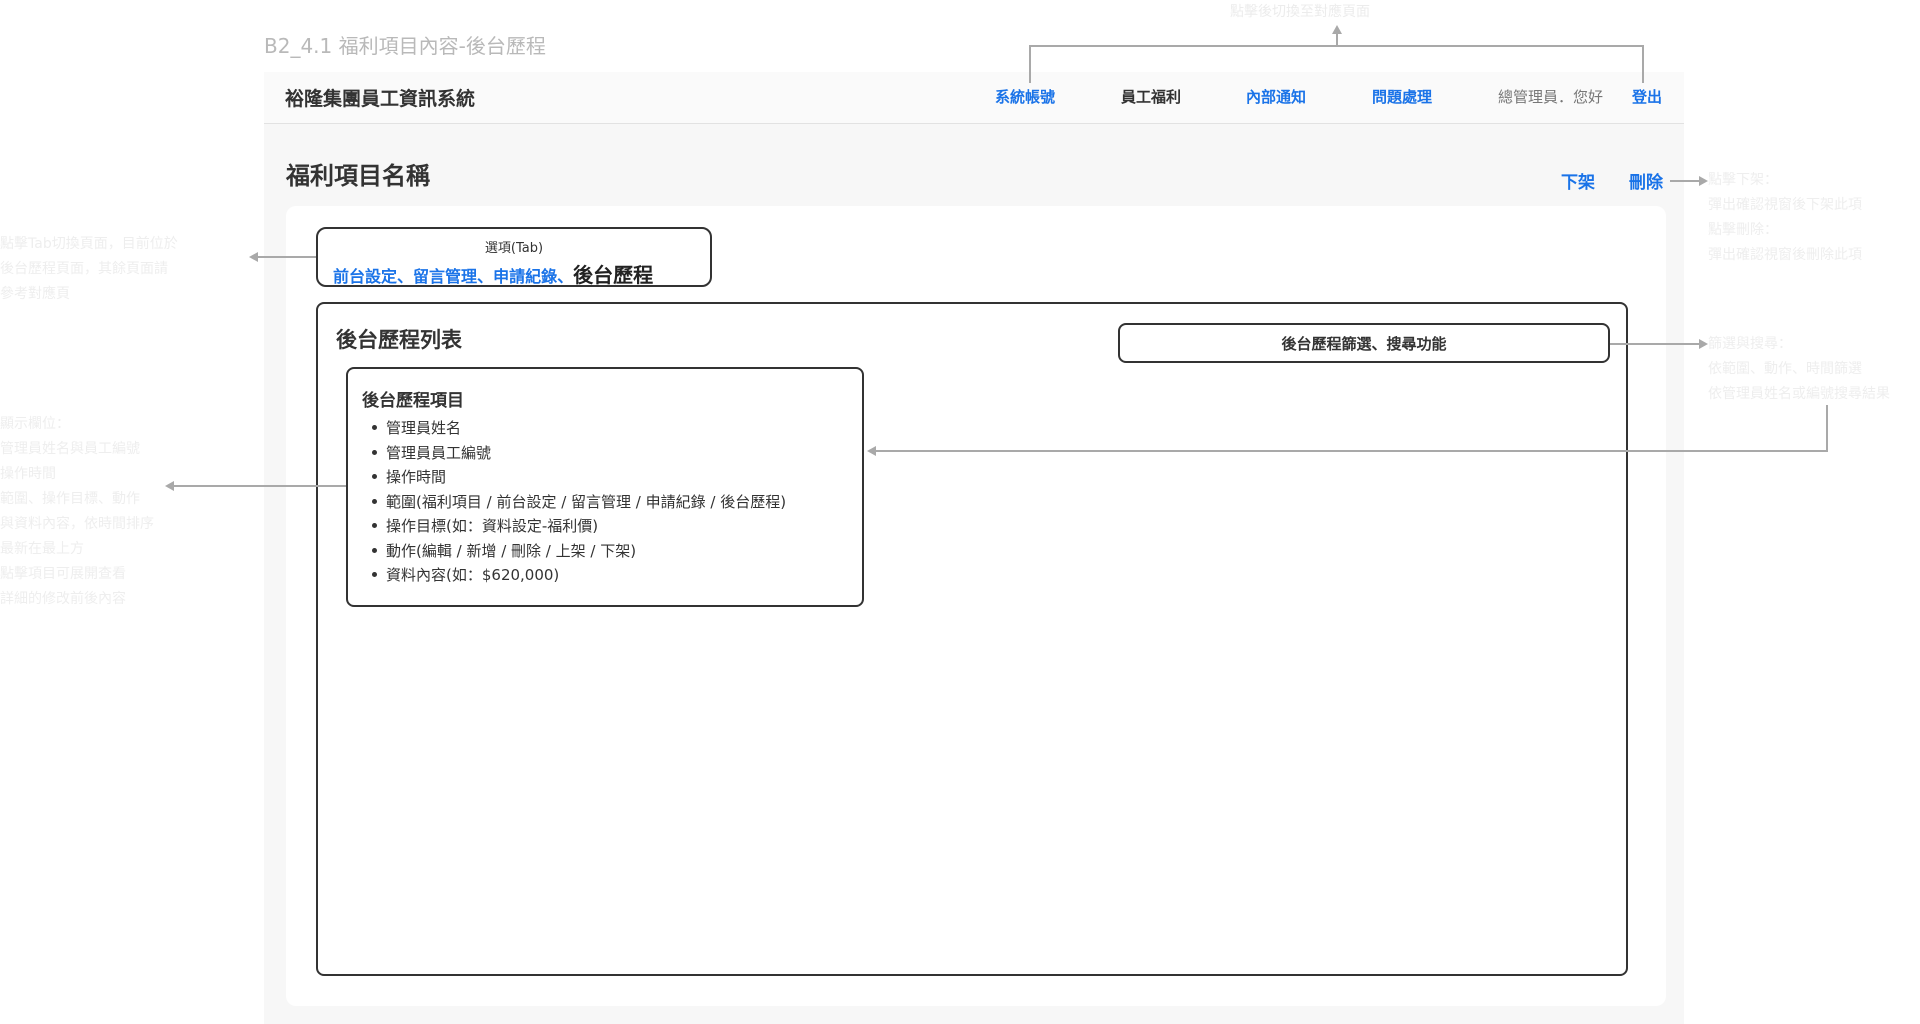 Image resolution: width=1920 pixels, height=1024 pixels. I want to click on nav-issue-handling: 問題處理, so click(1402, 96).